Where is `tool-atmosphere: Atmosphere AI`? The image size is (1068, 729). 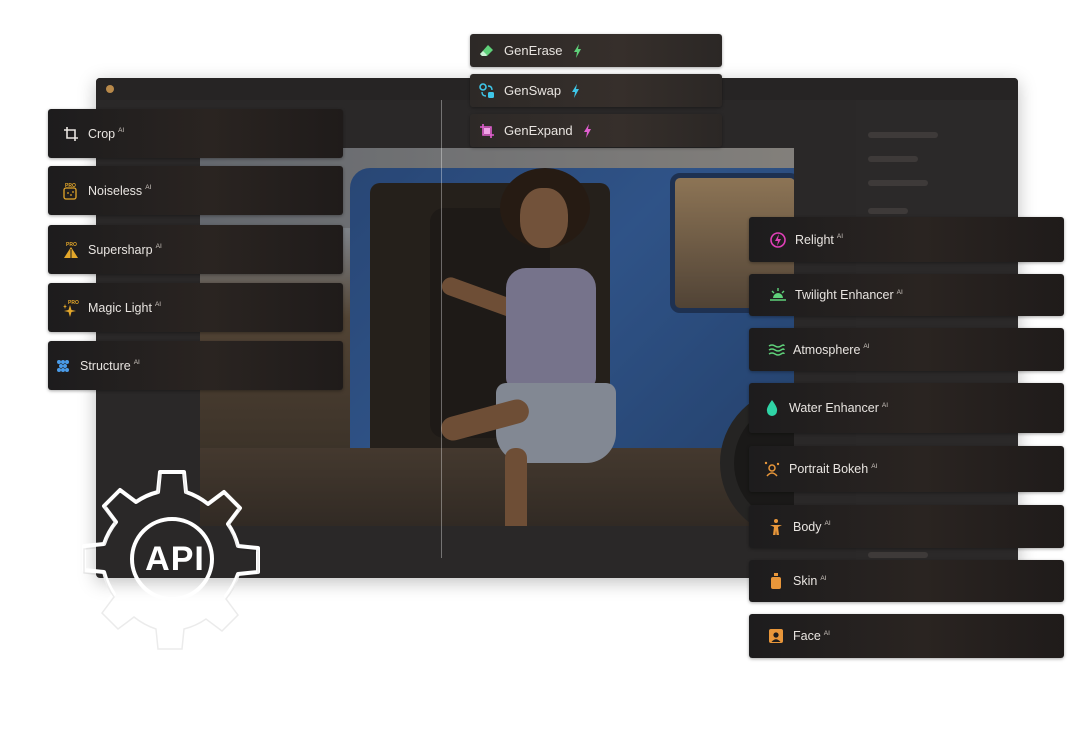
tool-atmosphere: Atmosphere AI is located at coordinates (906, 349).